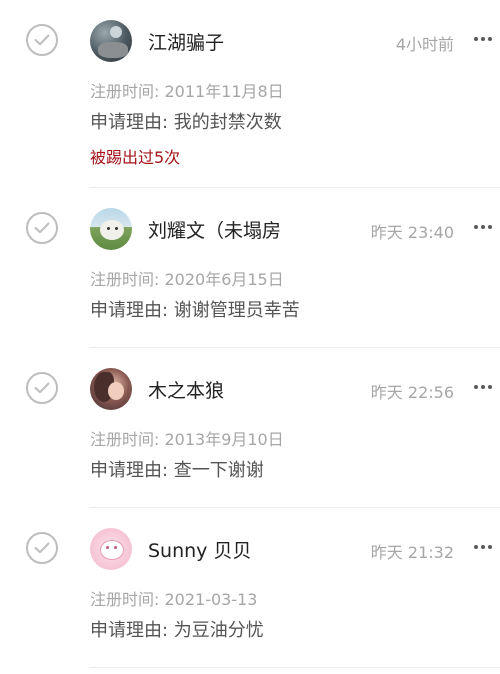  I want to click on user-name: Sunny 贝贝, so click(199, 549).